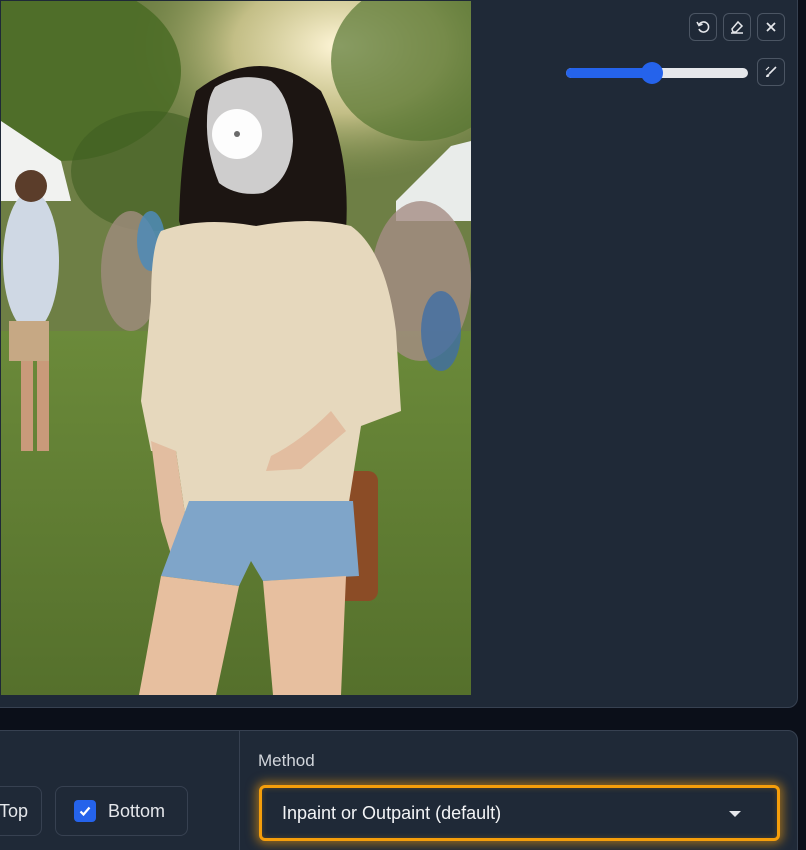 The image size is (806, 850). Describe the element at coordinates (14, 810) in the screenshot. I see `crop-option-label: Top` at that location.